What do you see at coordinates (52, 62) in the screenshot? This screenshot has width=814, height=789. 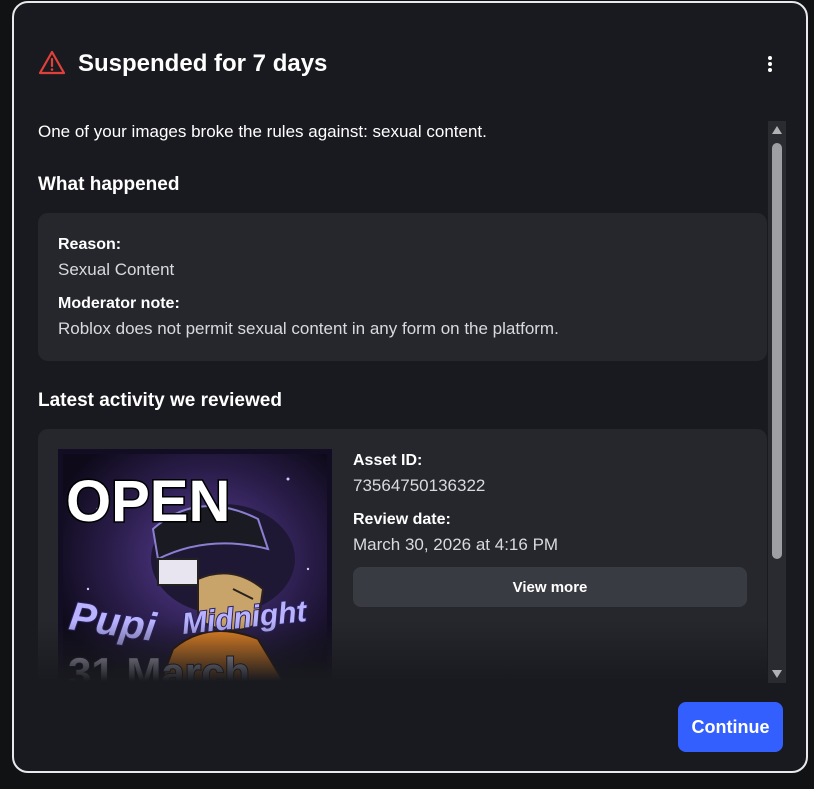 I see `warning-icon` at bounding box center [52, 62].